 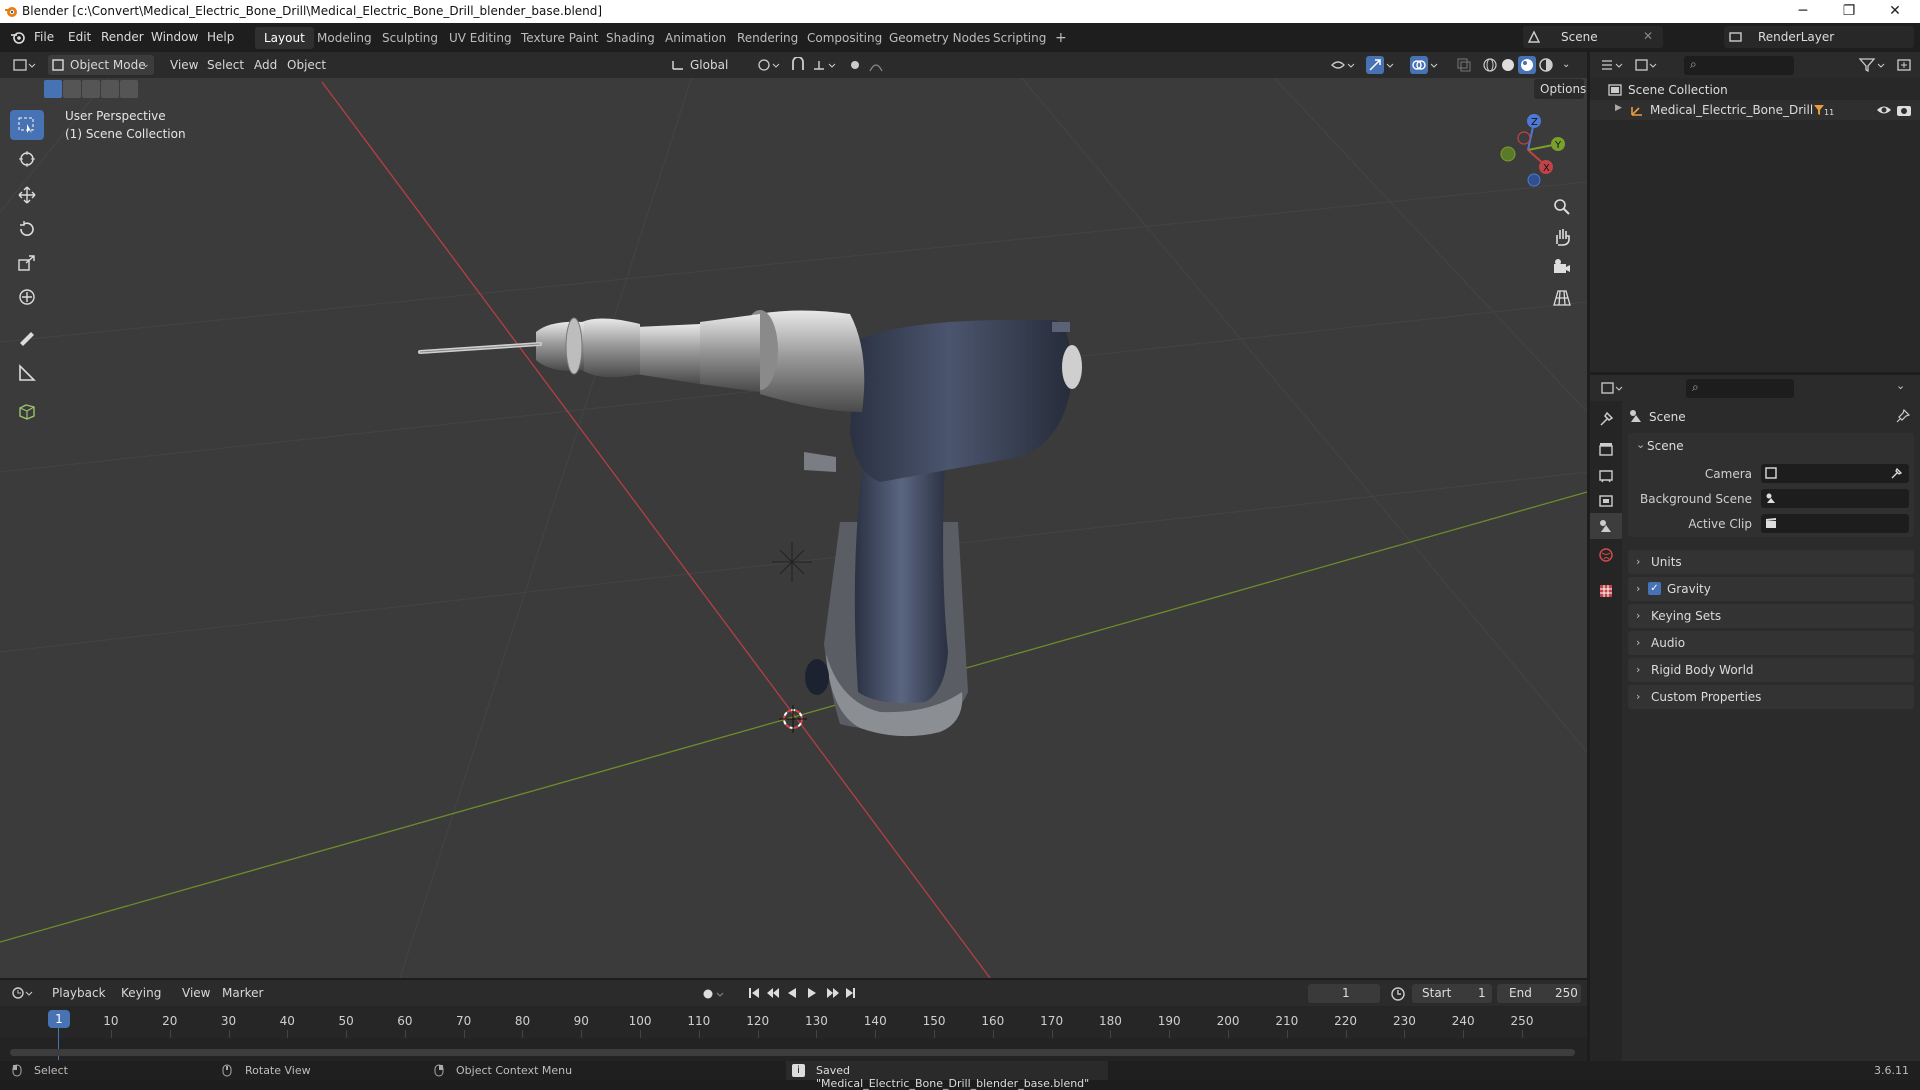 I want to click on gravity-panel: › ✓ Gravity, so click(x=1771, y=589).